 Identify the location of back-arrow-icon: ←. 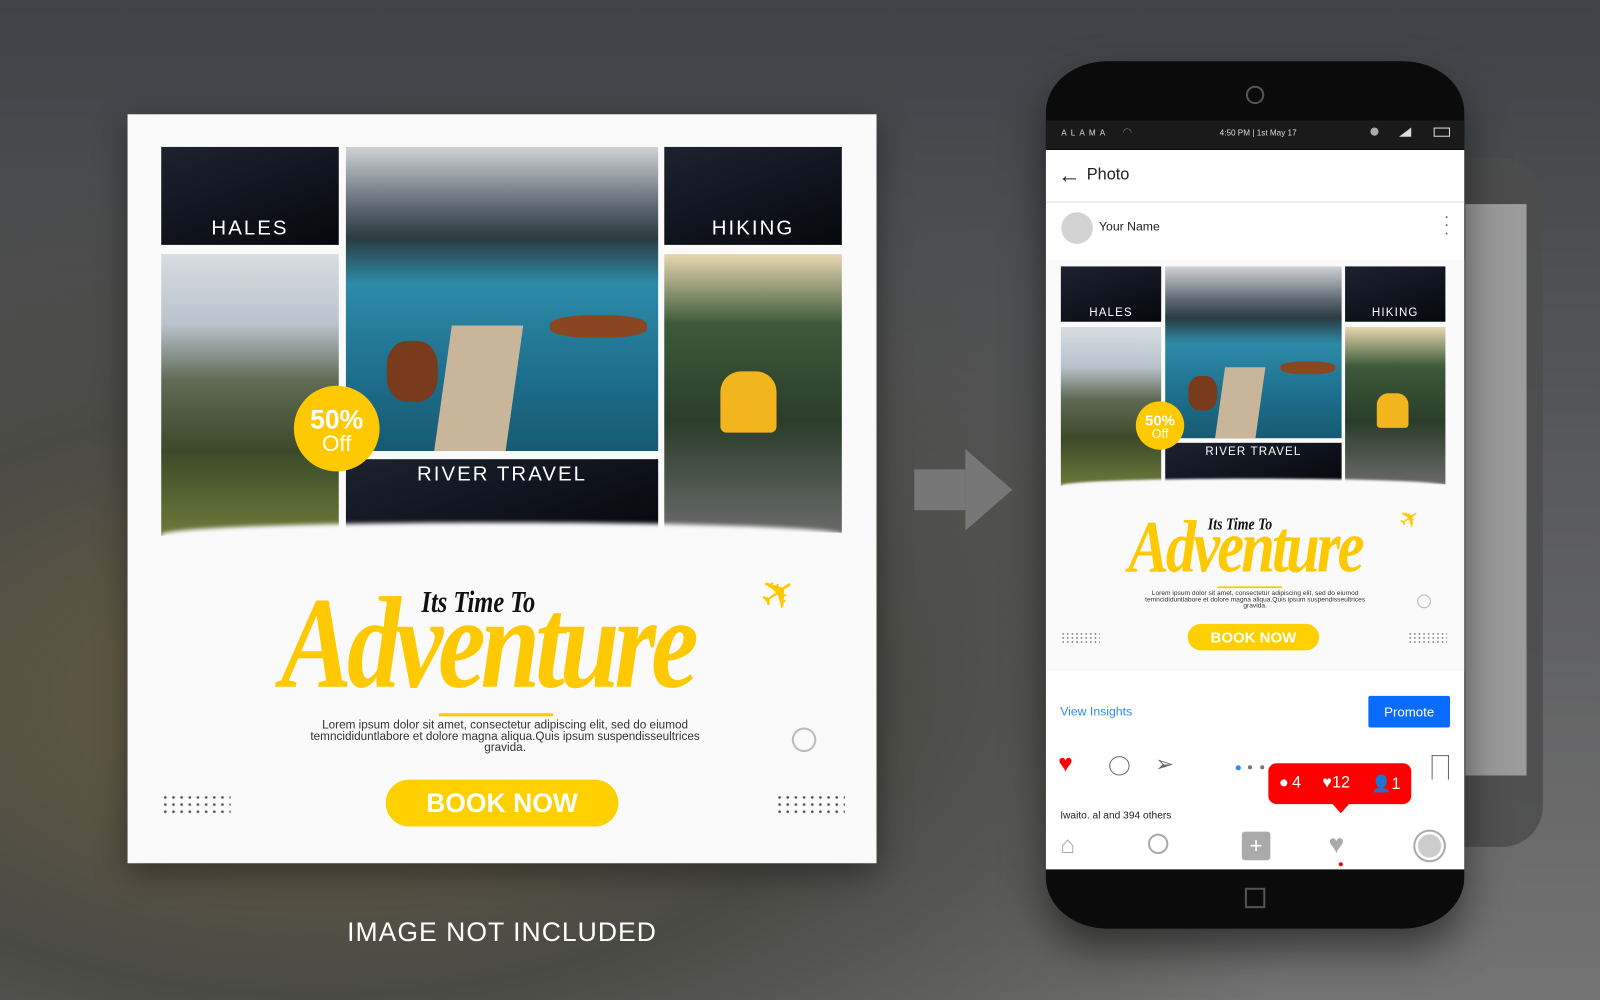
(1069, 175).